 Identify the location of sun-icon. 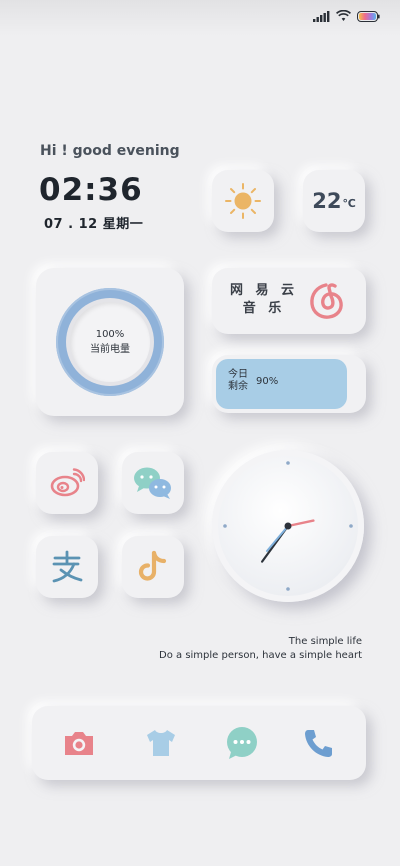
(243, 201).